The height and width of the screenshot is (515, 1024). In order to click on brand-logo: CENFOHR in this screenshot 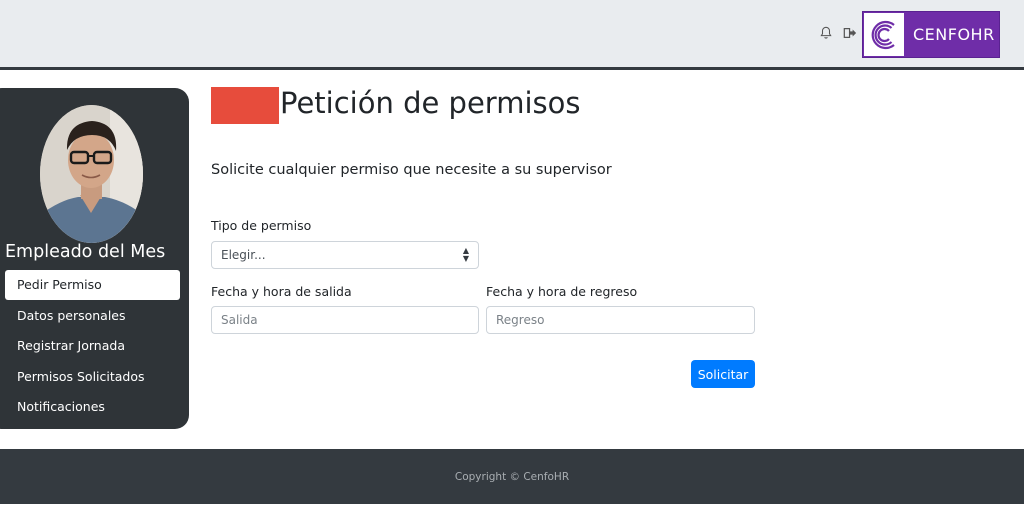, I will do `click(931, 34)`.